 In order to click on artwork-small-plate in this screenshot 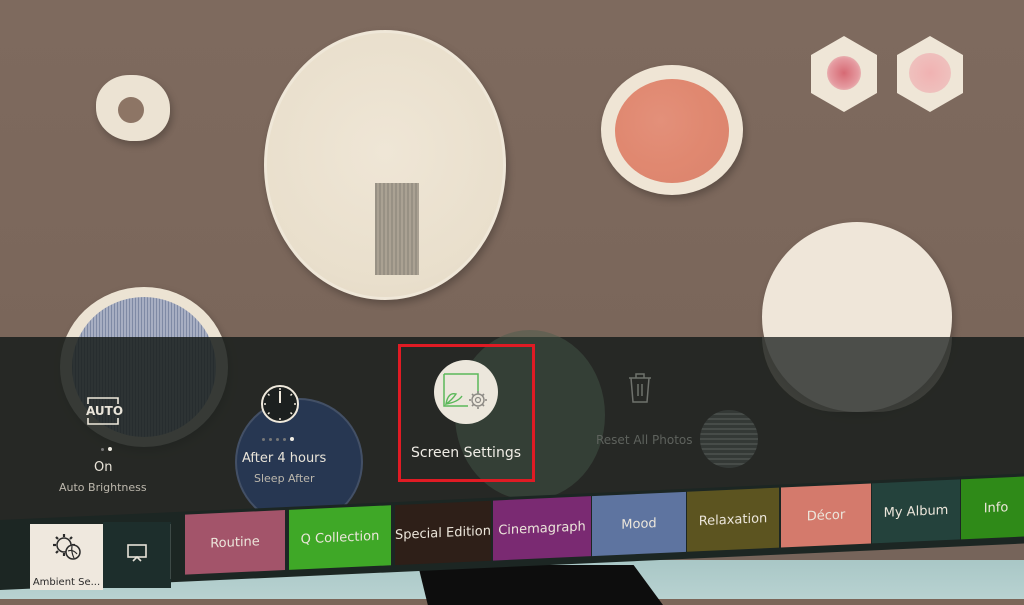, I will do `click(133, 108)`.